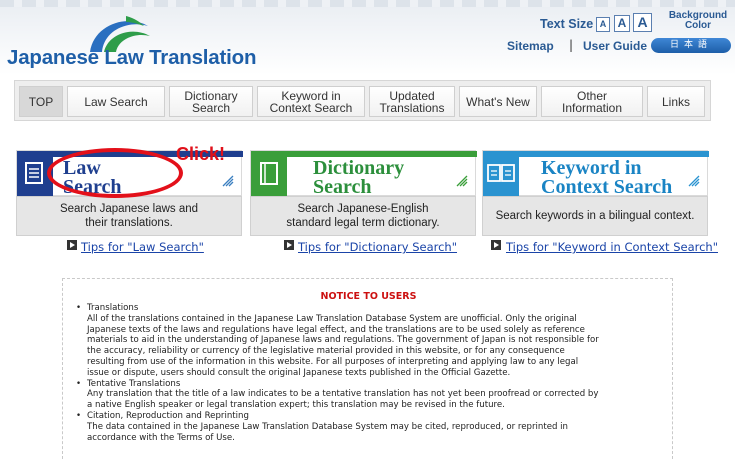 Image resolution: width=735 pixels, height=459 pixels. Describe the element at coordinates (615, 46) in the screenshot. I see `user-guide-link: User Guide` at that location.